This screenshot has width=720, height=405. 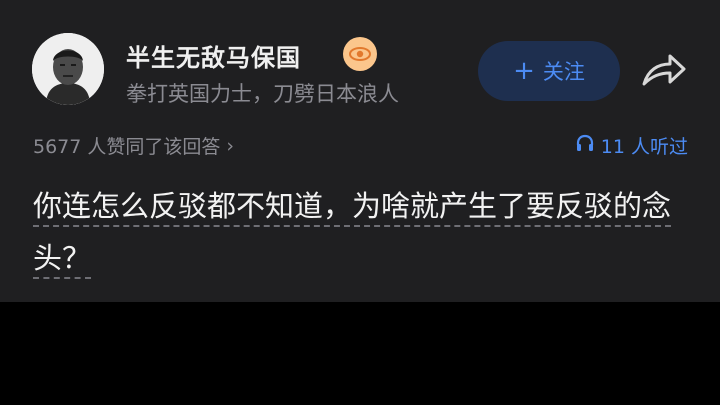 I want to click on eye-badge-icon, so click(x=360, y=54).